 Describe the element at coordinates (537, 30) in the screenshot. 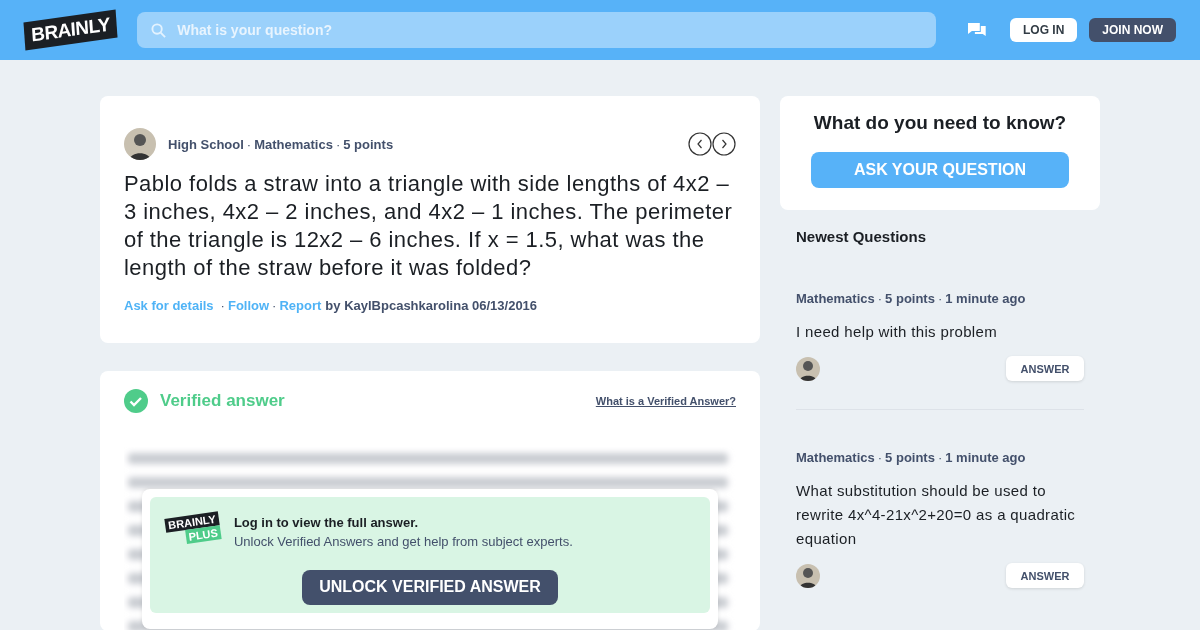

I see `search-field: What is your question?` at that location.